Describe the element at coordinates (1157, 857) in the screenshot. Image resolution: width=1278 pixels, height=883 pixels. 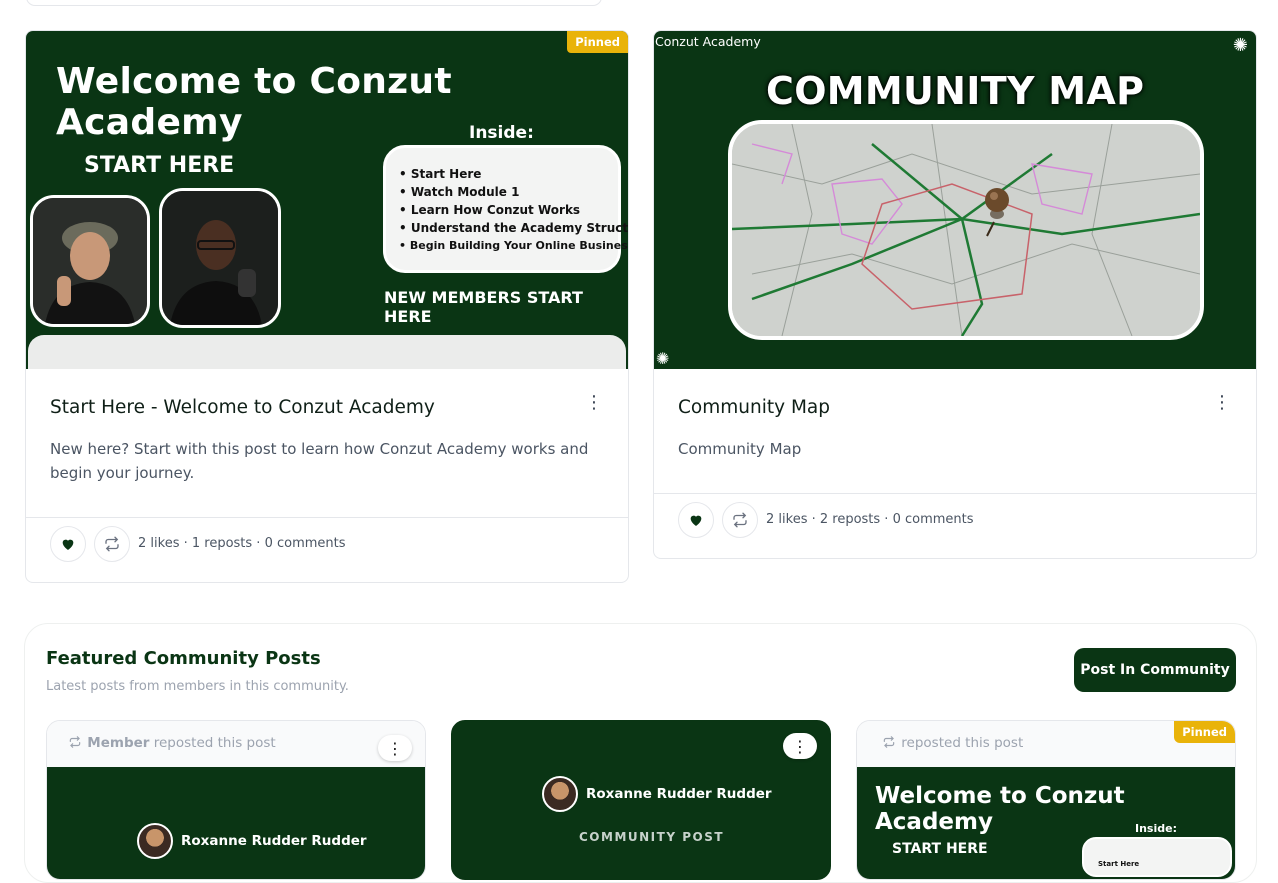
I see `inside-list-box: Start Here` at that location.